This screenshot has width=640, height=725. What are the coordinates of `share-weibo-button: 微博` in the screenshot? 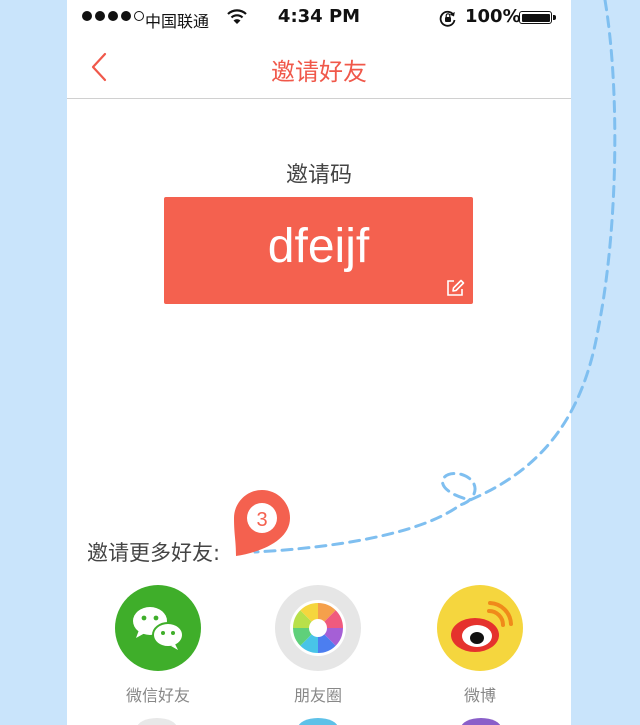 It's located at (480, 645).